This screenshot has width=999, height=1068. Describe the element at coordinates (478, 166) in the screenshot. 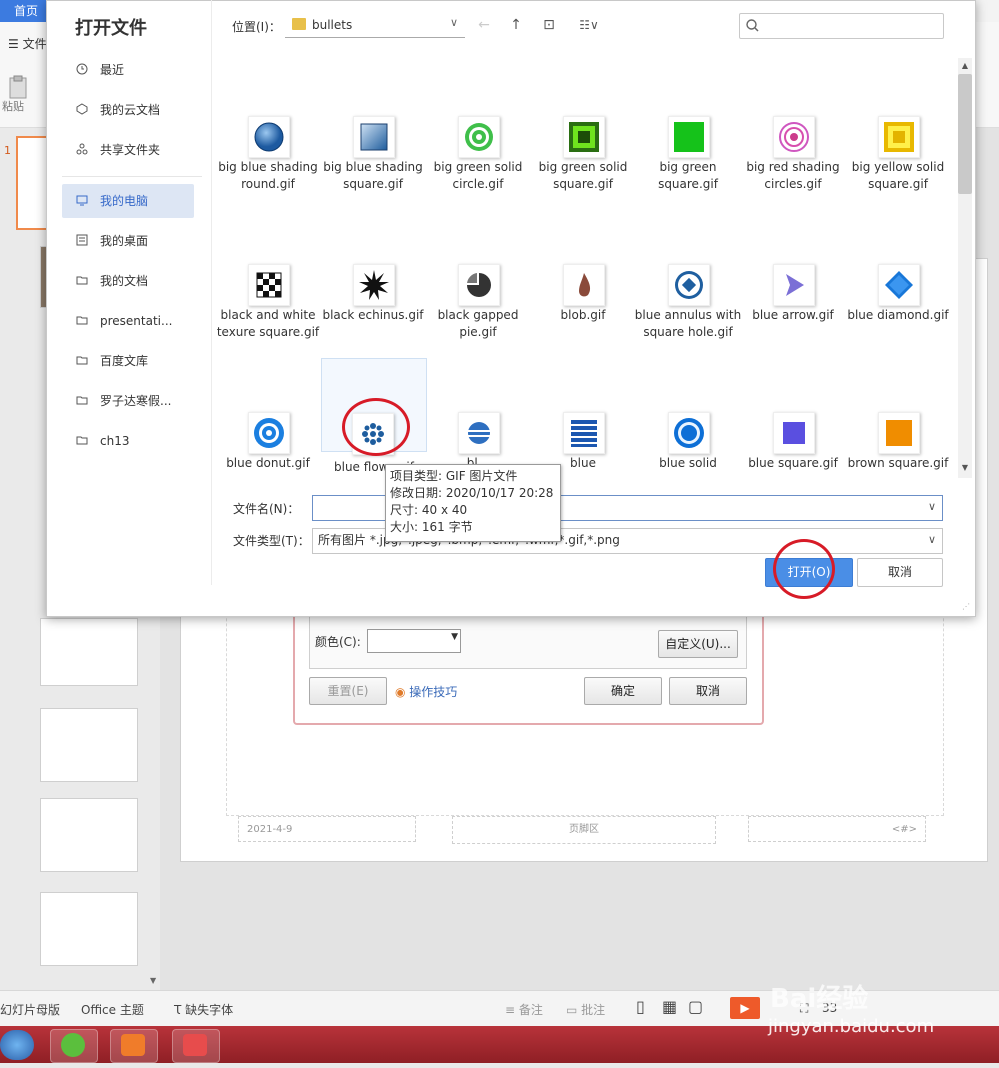

I see `file-item: big green solid circle.gif` at that location.